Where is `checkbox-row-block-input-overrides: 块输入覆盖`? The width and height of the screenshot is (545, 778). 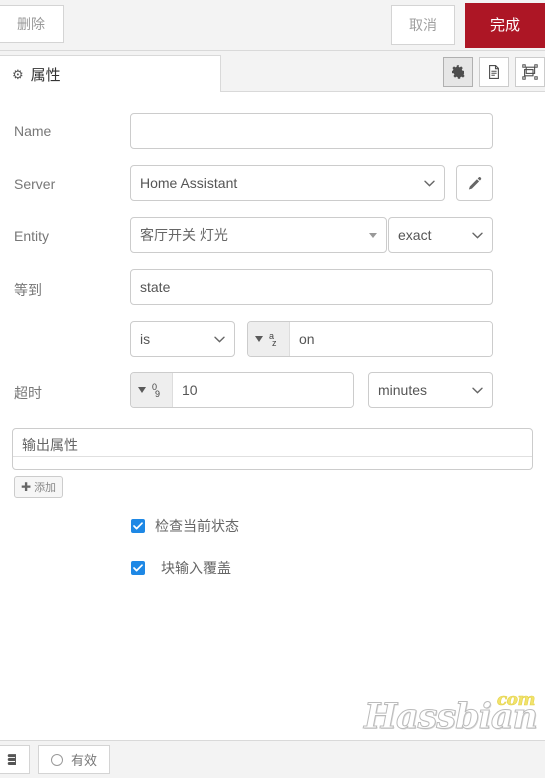 checkbox-row-block-input-overrides: 块输入覆盖 is located at coordinates (181, 568).